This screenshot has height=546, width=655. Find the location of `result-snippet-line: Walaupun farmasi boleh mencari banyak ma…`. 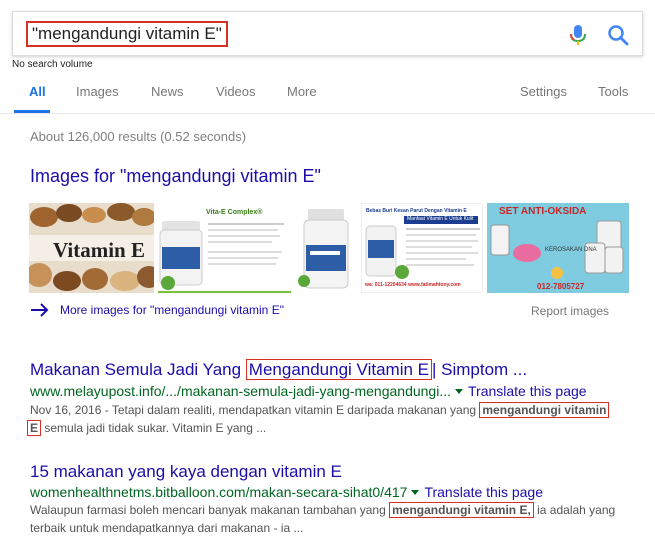

result-snippet-line: Walaupun farmasi boleh mencari banyak ma… is located at coordinates (322, 510).